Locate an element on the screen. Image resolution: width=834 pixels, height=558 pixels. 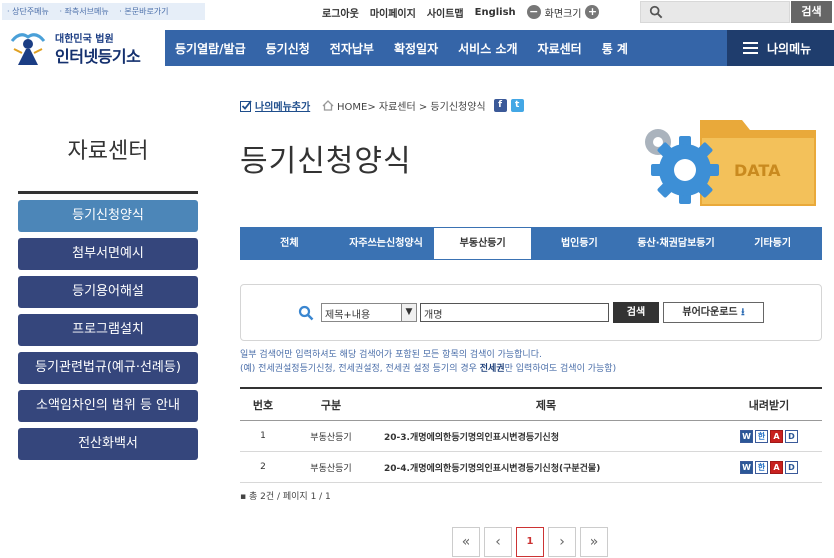
current-page: 1 is located at coordinates (530, 542).